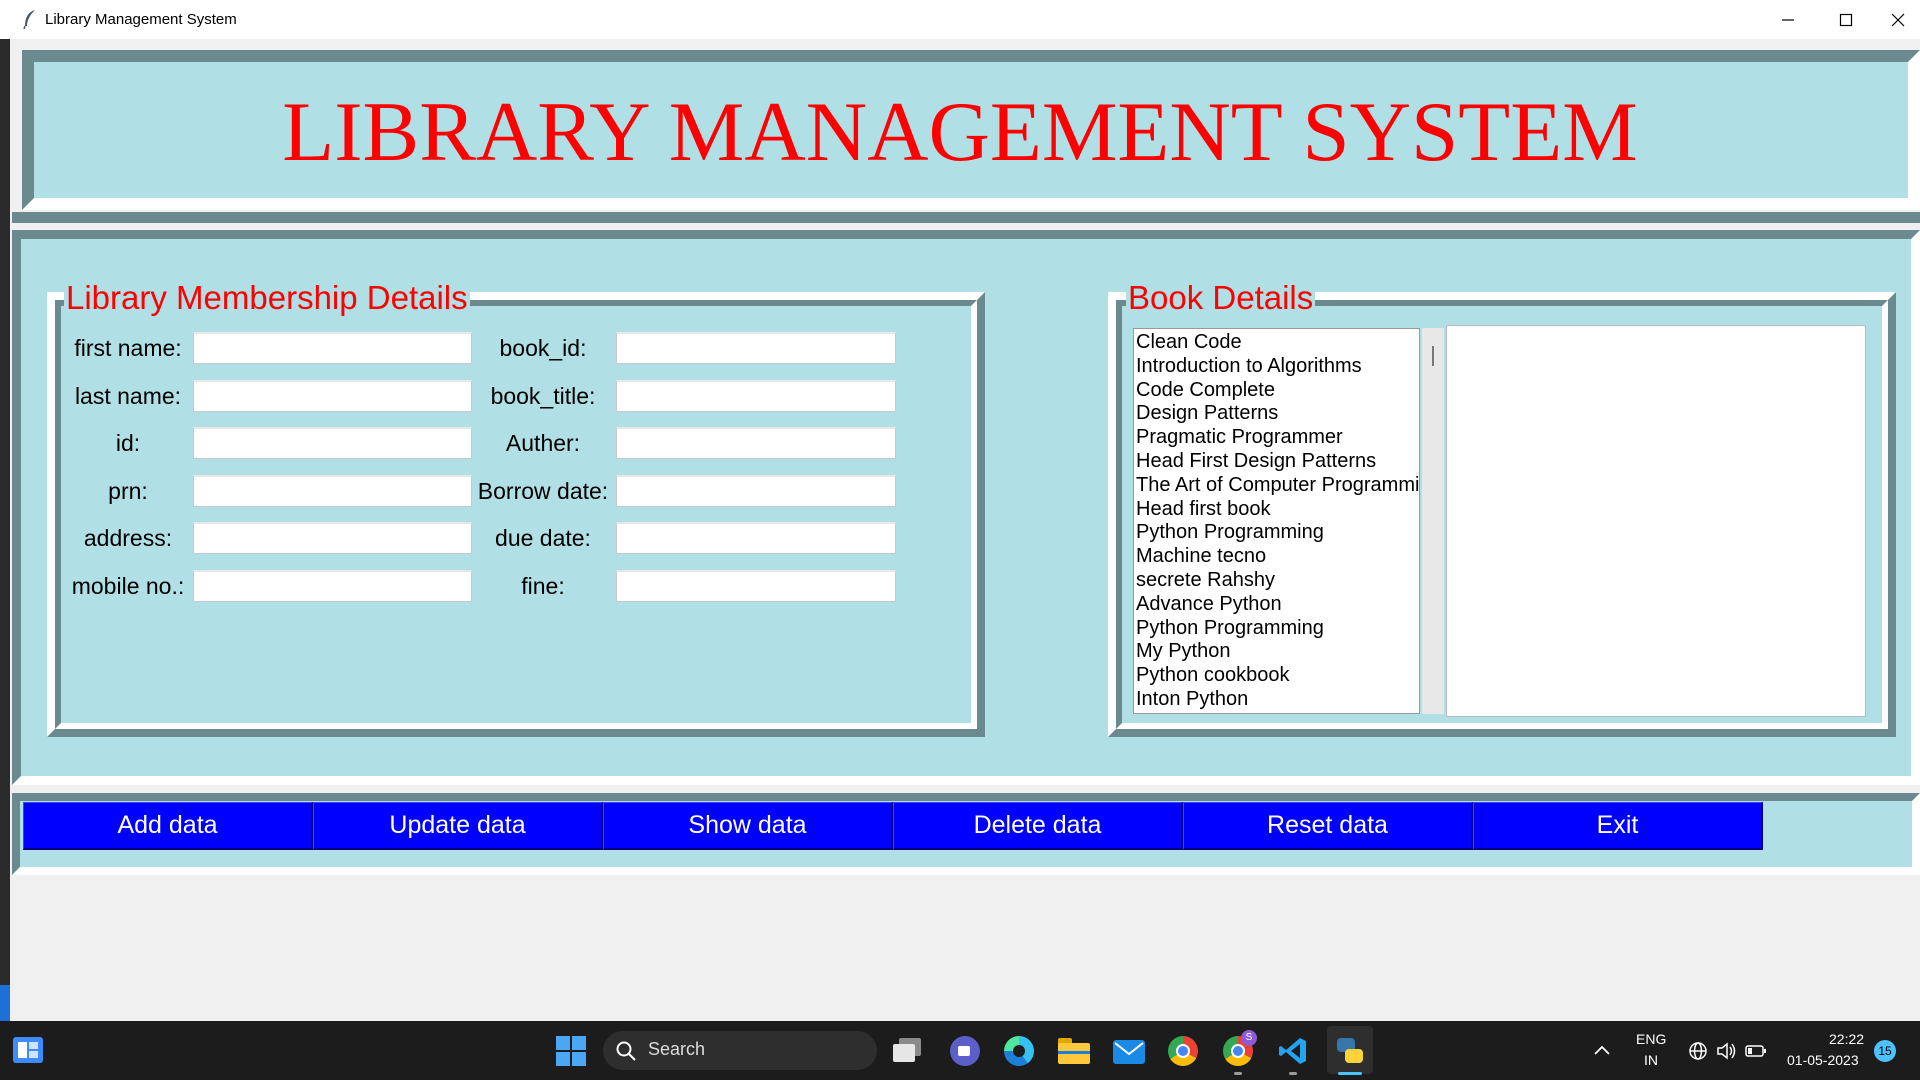 This screenshot has height=1080, width=1920. Describe the element at coordinates (677, 1049) in the screenshot. I see `search-label: Search` at that location.